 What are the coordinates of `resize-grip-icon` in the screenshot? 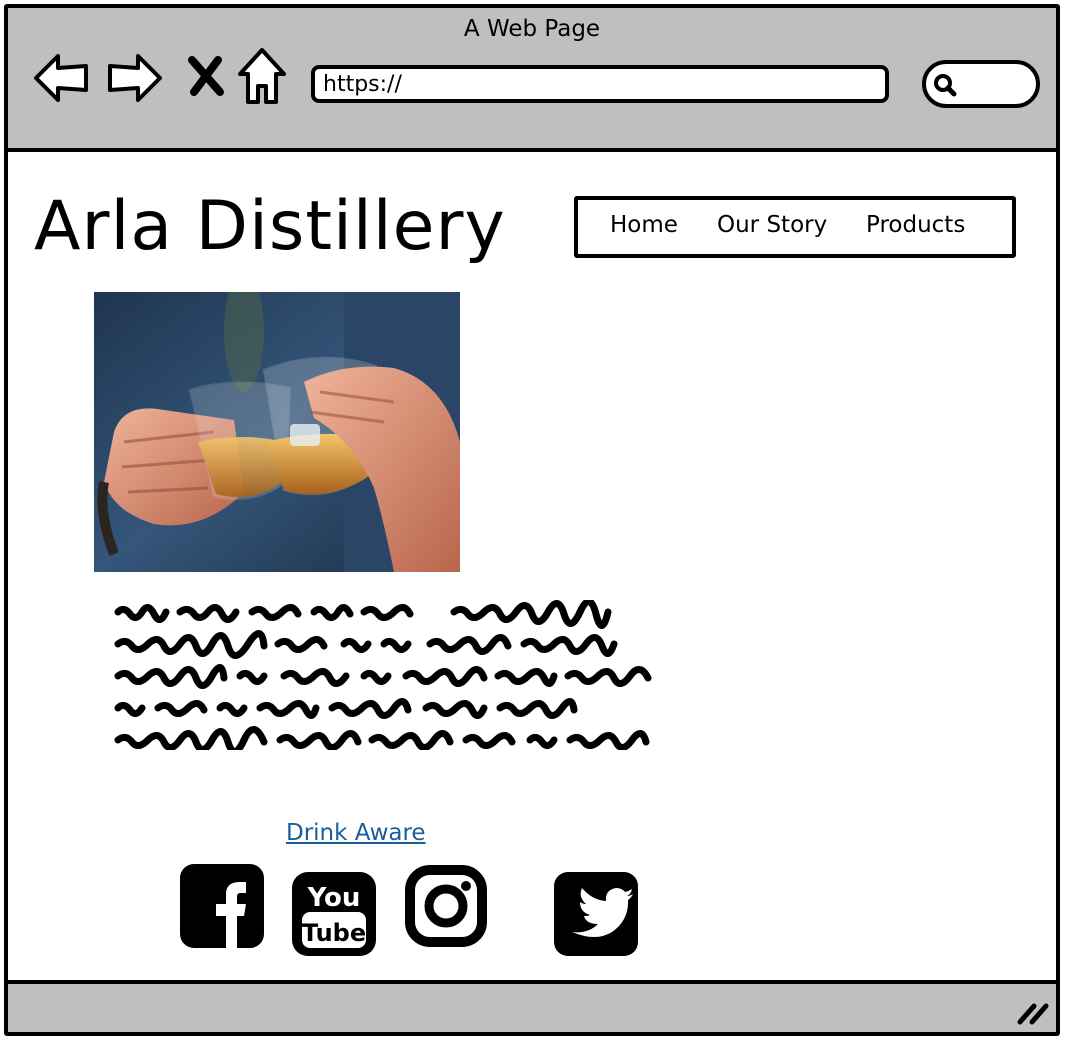 It's located at (1033, 1012).